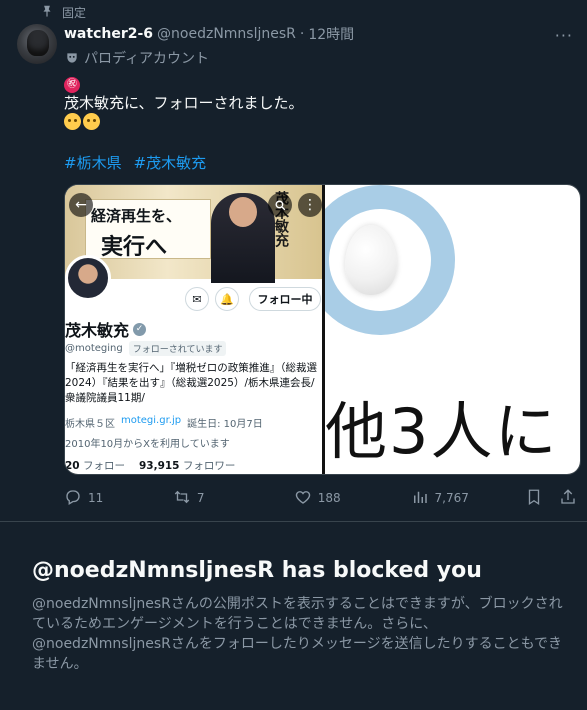  What do you see at coordinates (243, 238) in the screenshot?
I see `banner-portrait` at bounding box center [243, 238].